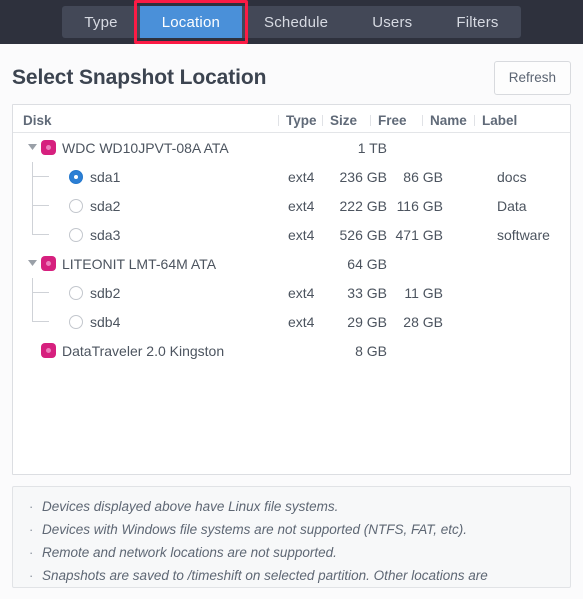  Describe the element at coordinates (419, 205) in the screenshot. I see `partition-free: 116 GB` at that location.